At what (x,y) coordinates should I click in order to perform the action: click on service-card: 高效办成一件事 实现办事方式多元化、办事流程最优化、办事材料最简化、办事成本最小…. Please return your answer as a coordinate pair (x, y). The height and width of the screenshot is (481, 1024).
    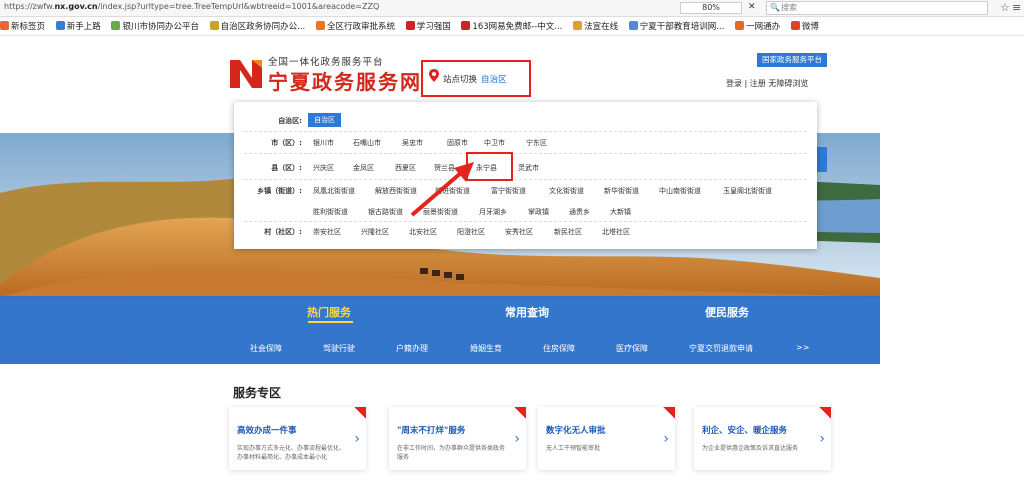
    Looking at the image, I should click on (297, 438).